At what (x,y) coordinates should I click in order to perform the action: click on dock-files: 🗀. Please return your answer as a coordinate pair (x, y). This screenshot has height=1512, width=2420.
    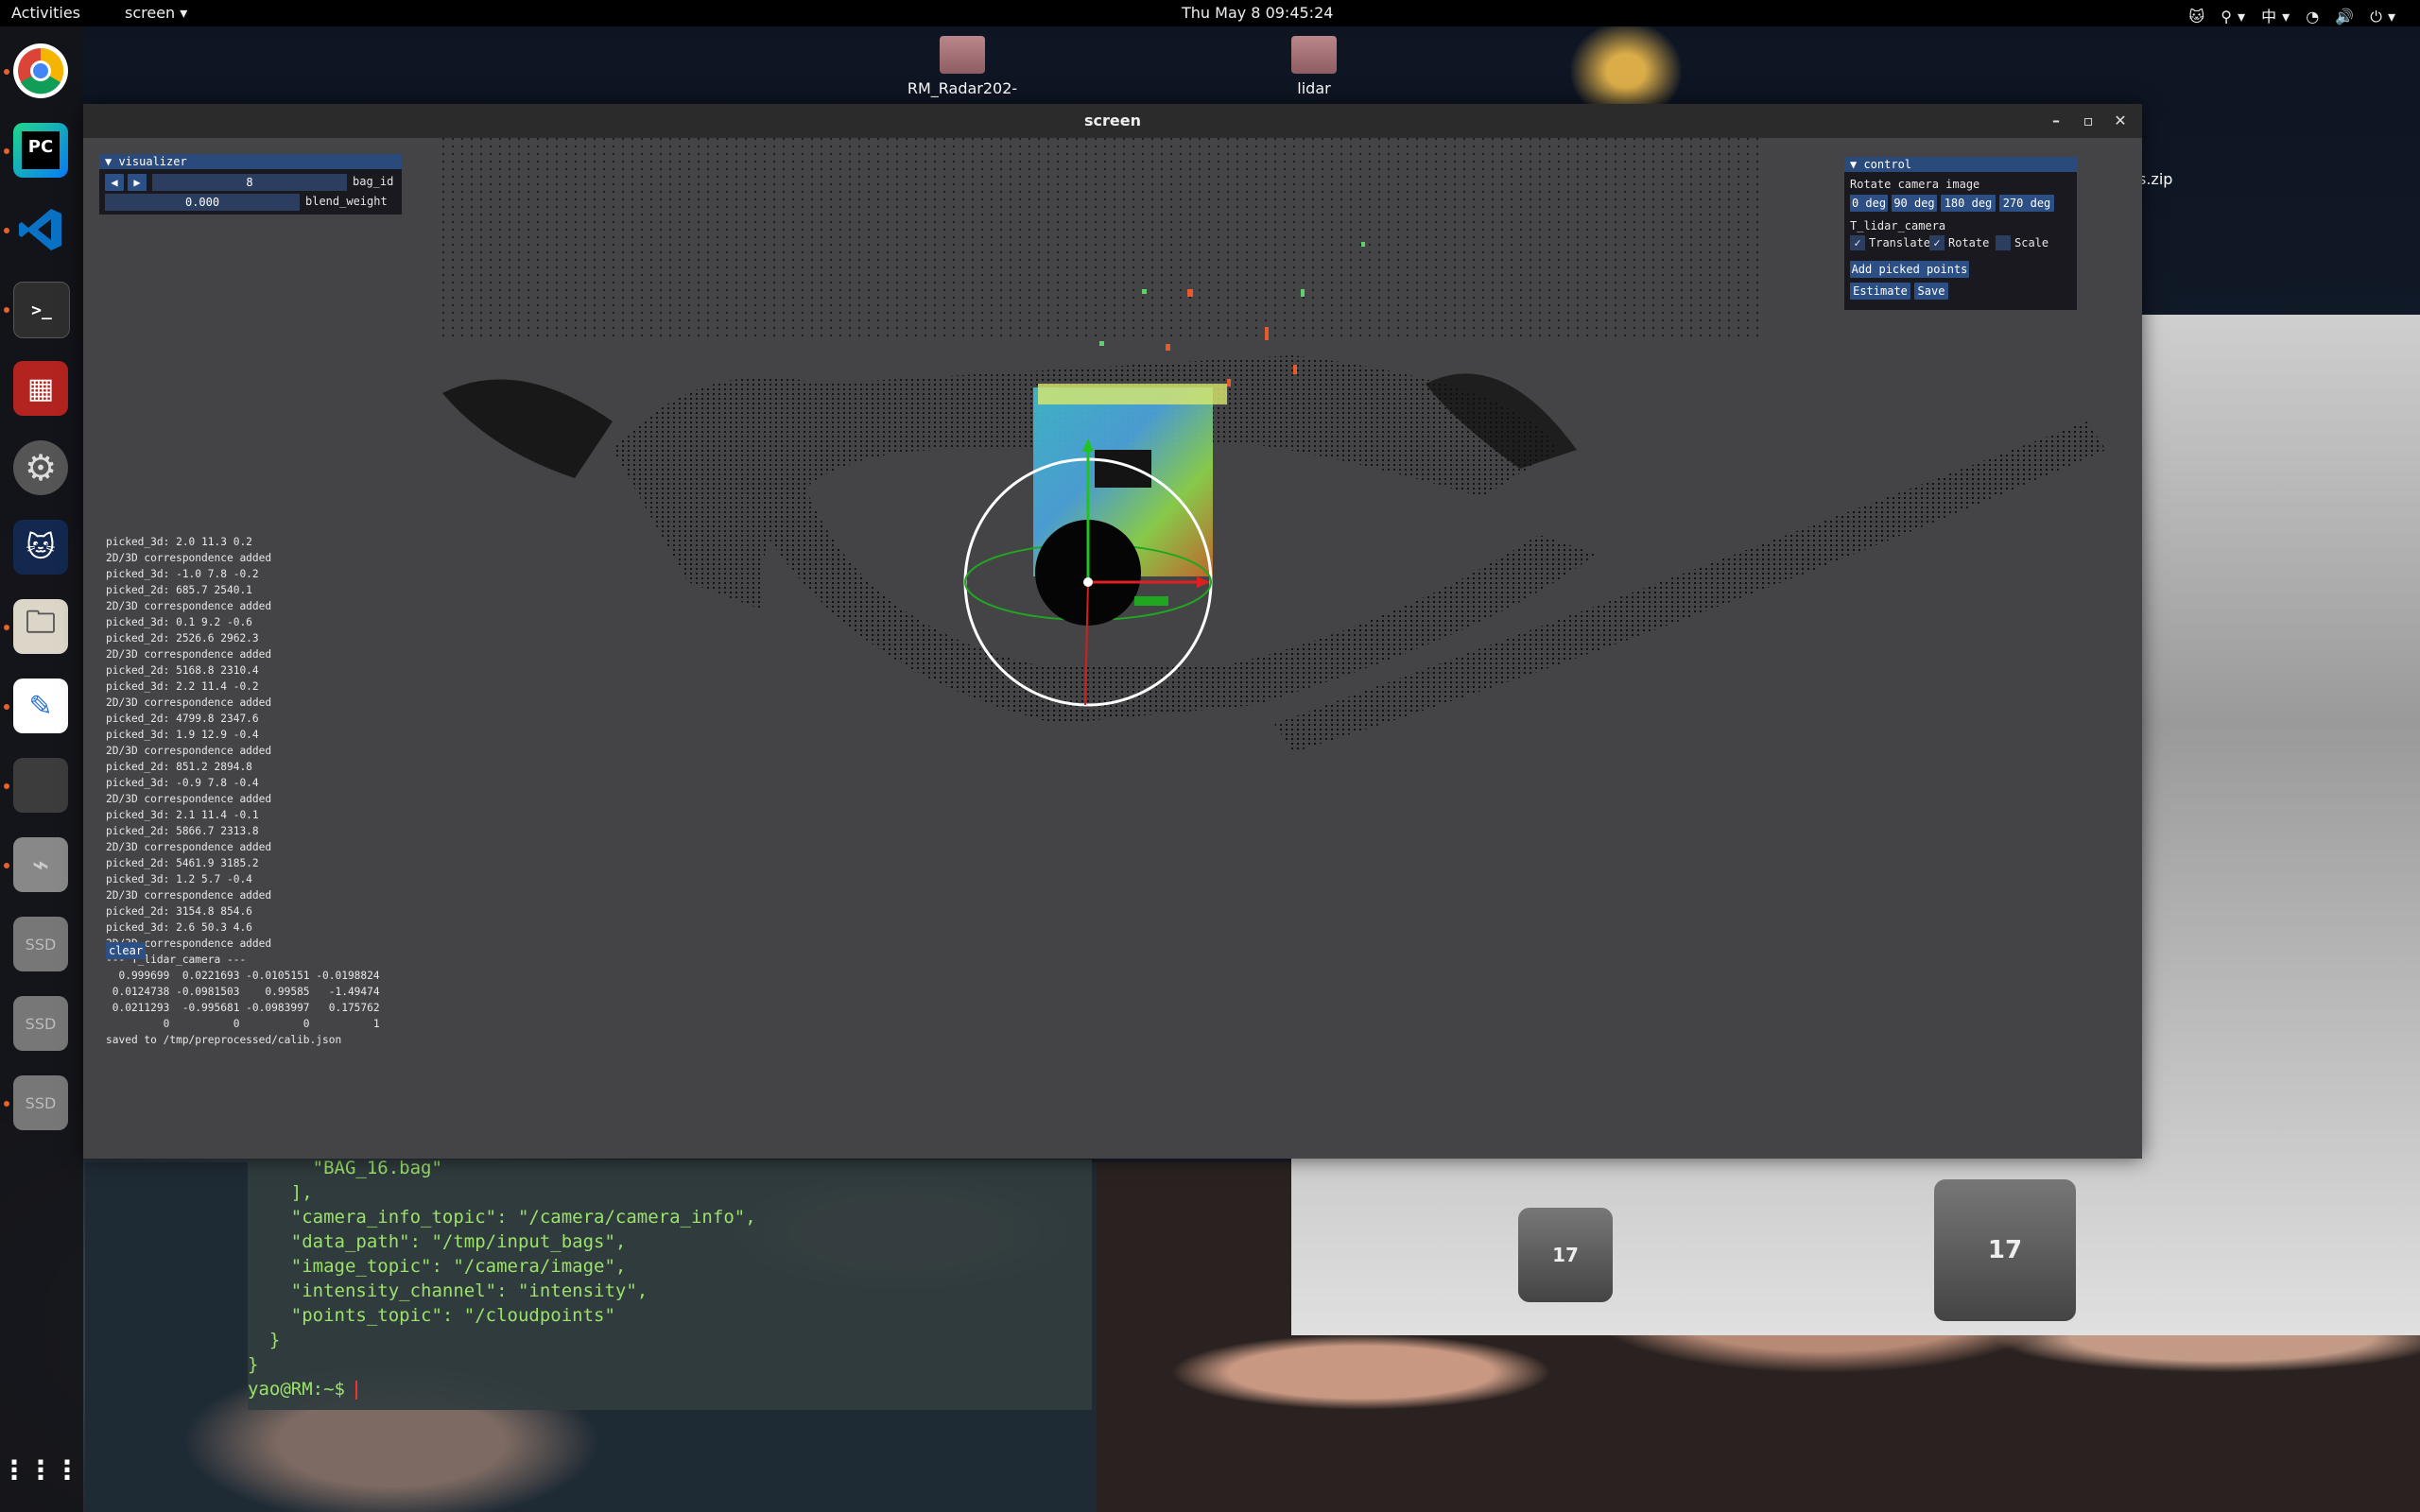
    Looking at the image, I should click on (40, 626).